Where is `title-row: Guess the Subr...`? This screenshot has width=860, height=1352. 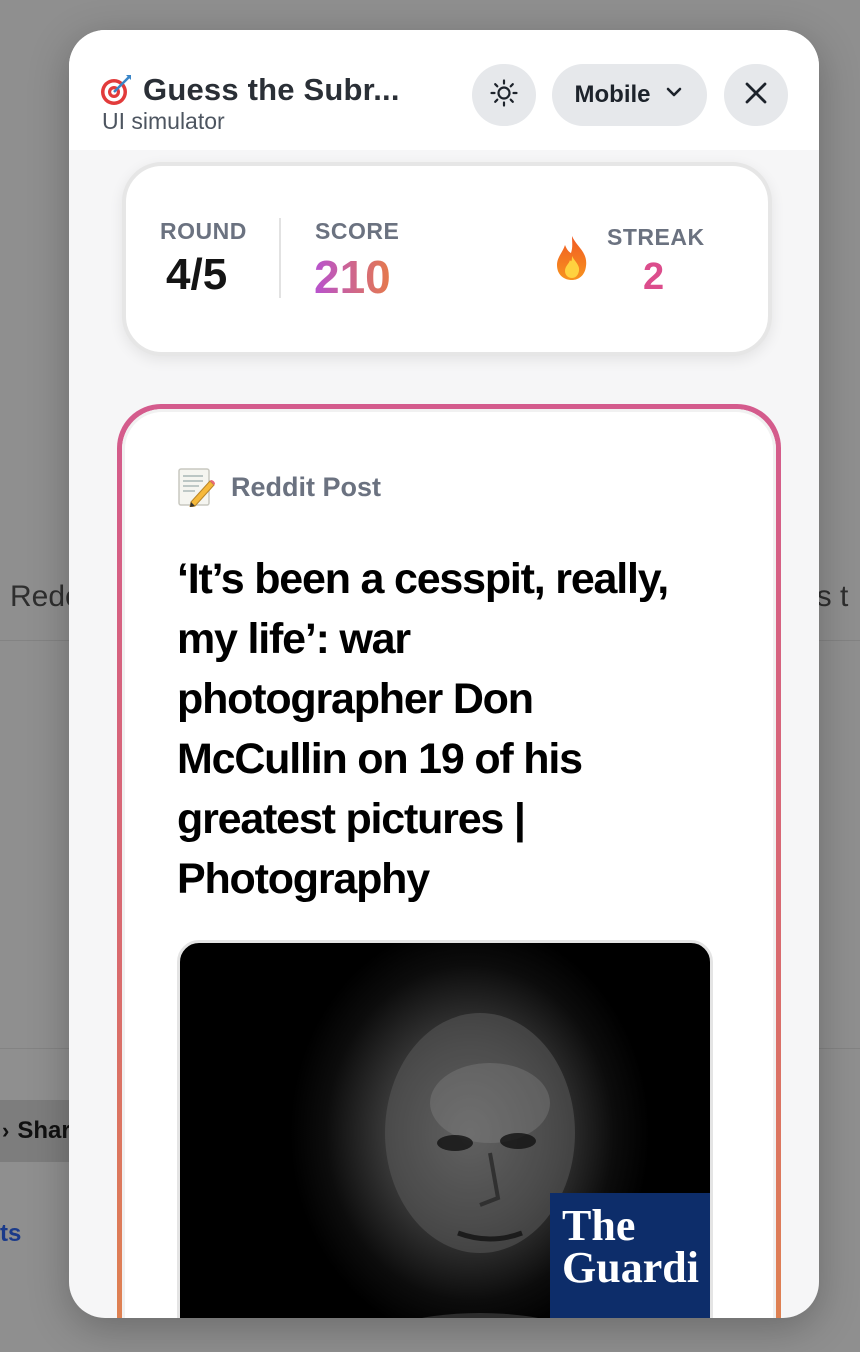 title-row: Guess the Subr... is located at coordinates (249, 90).